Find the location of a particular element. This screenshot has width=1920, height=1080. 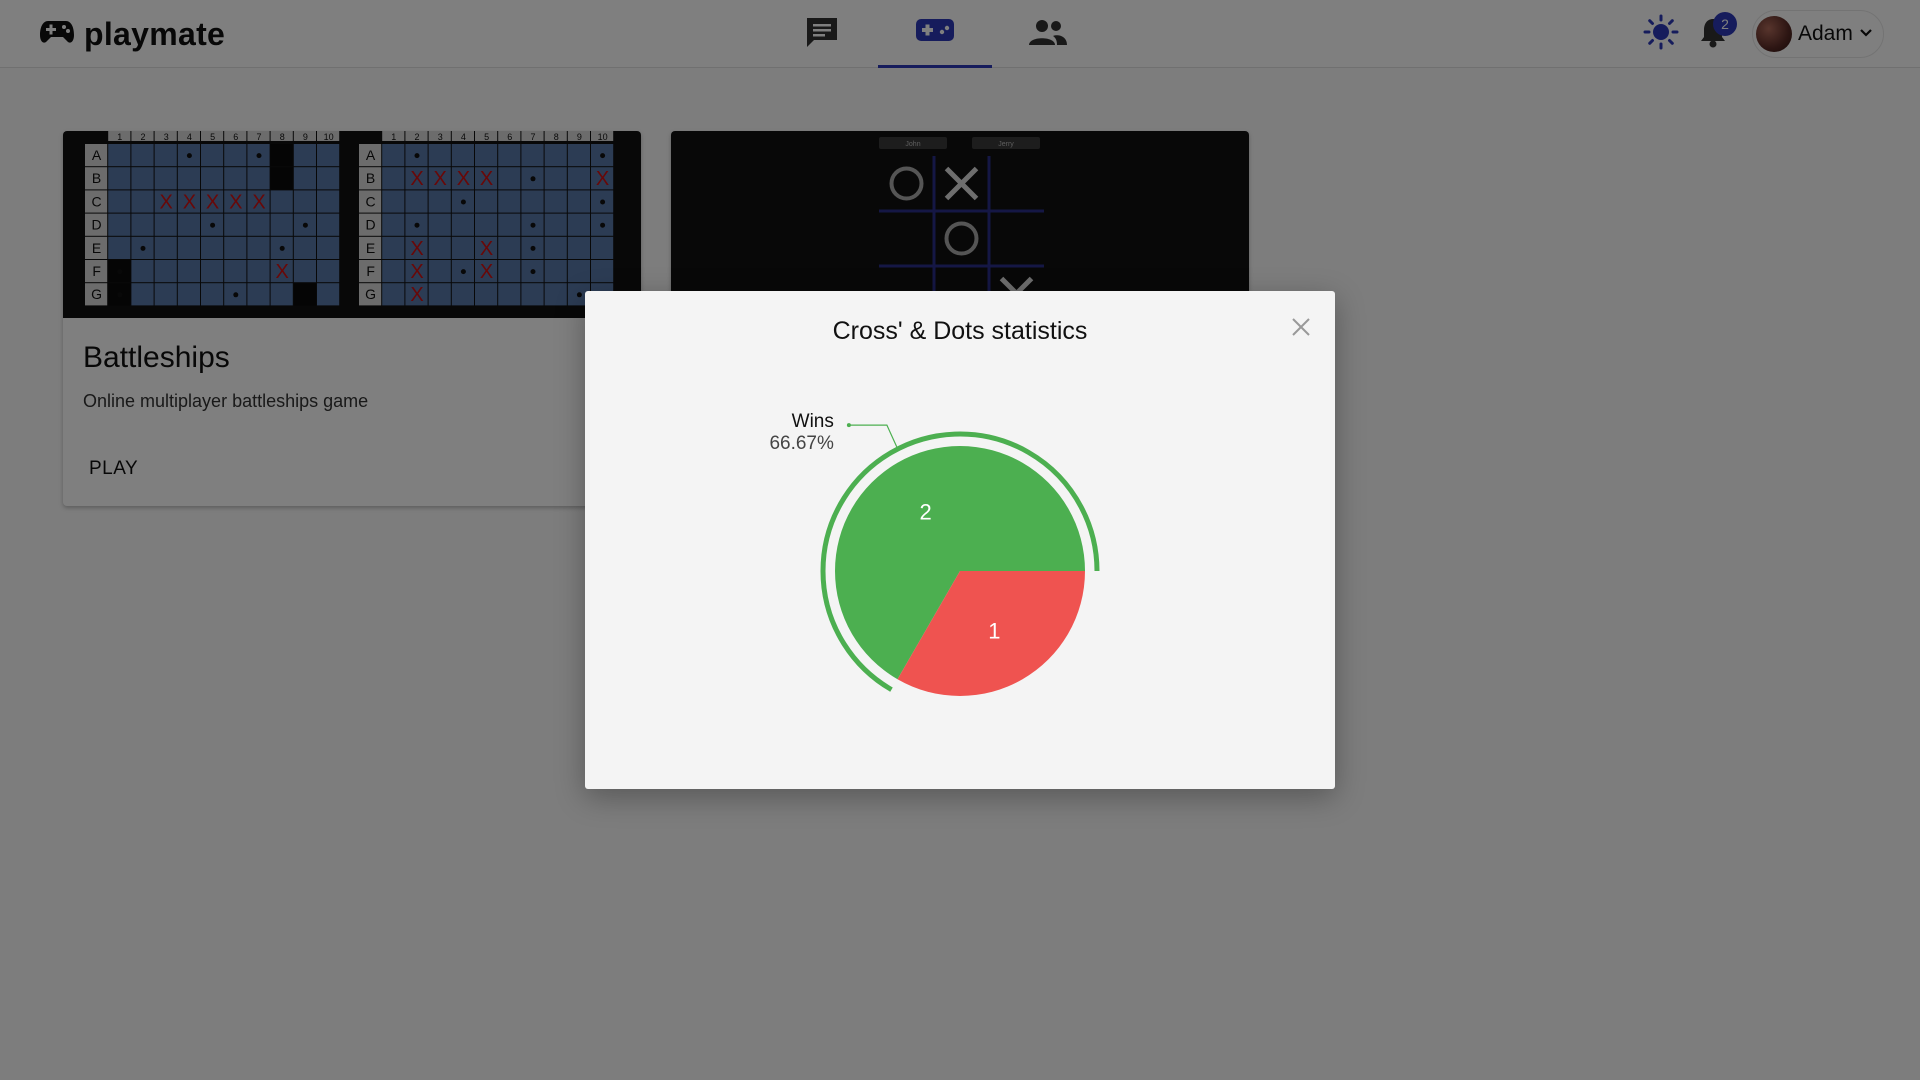

slice-value-label: 2 is located at coordinates (926, 511).